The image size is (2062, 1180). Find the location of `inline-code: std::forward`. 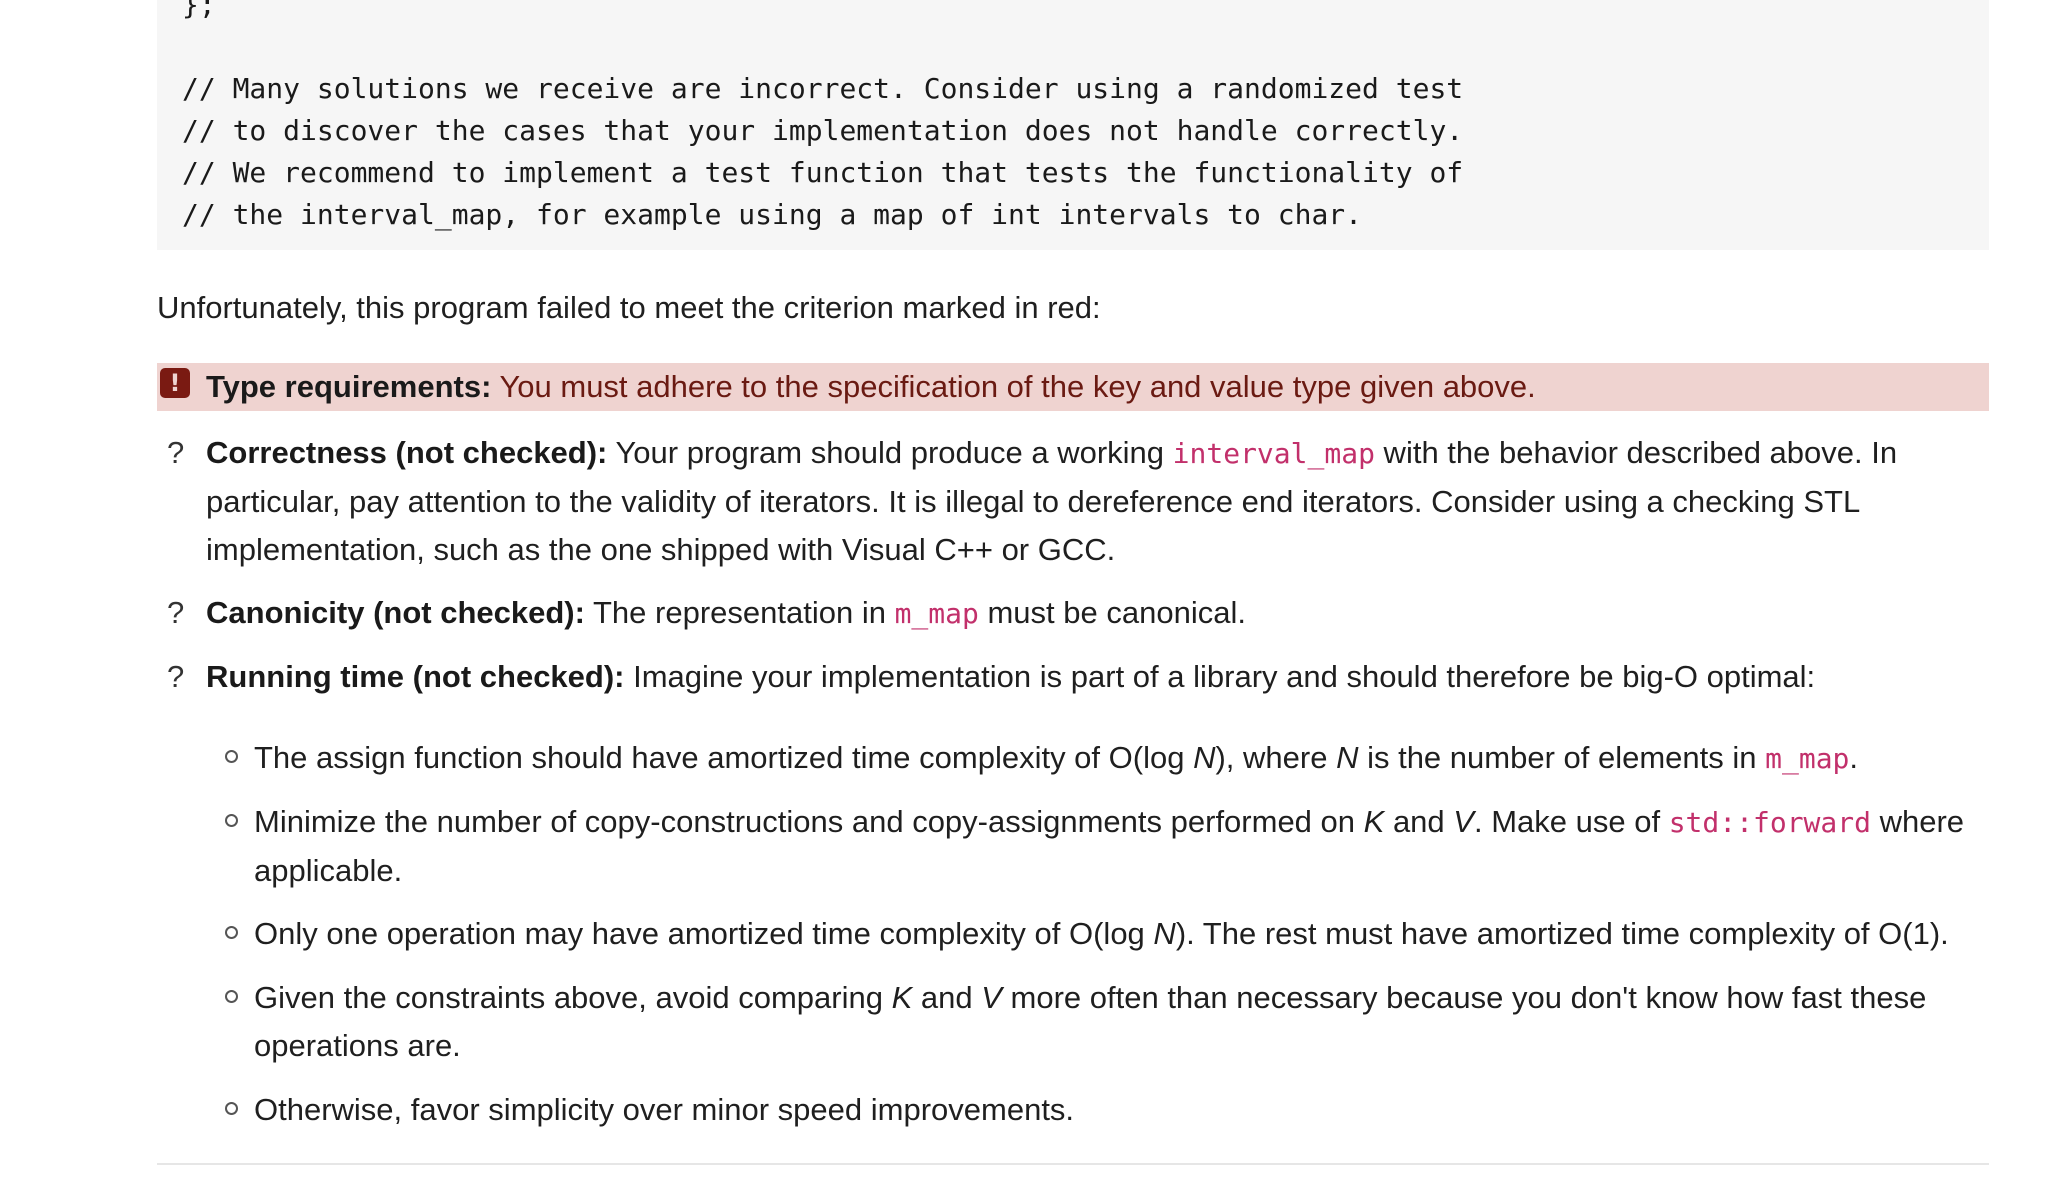

inline-code: std::forward is located at coordinates (1769, 822).